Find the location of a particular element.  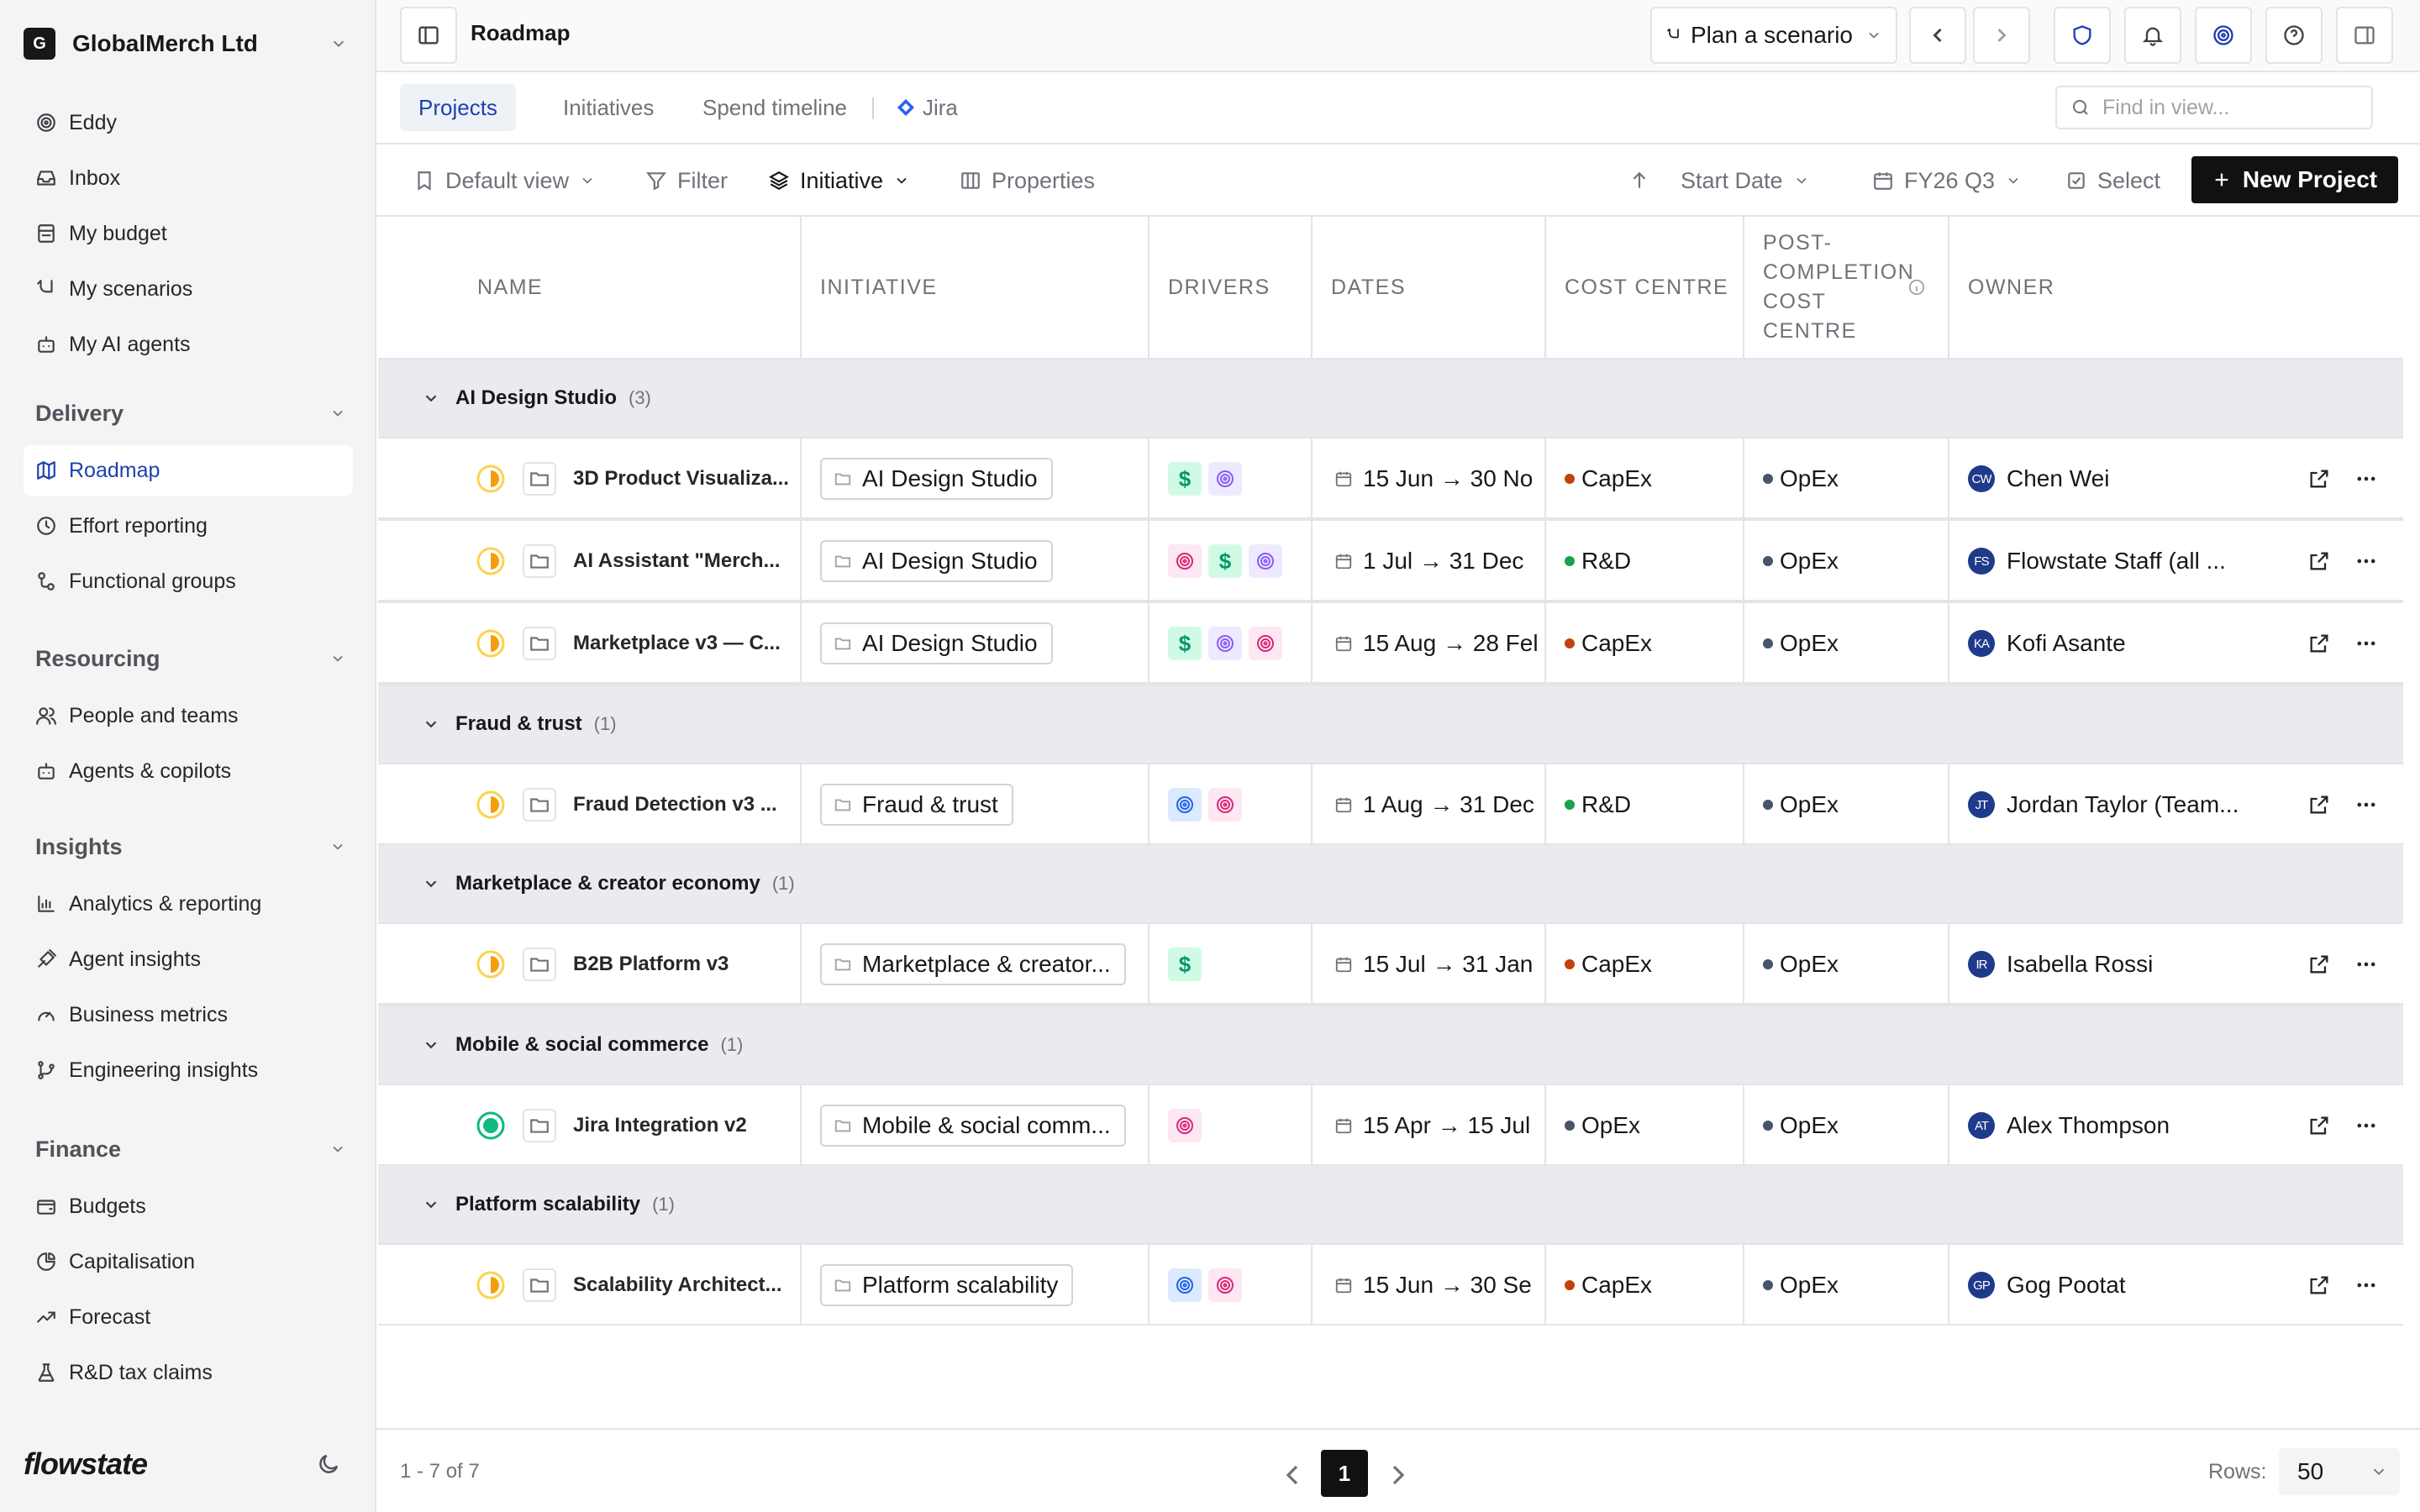

column-cost-centre: COST CENTRE is located at coordinates (1645, 287).